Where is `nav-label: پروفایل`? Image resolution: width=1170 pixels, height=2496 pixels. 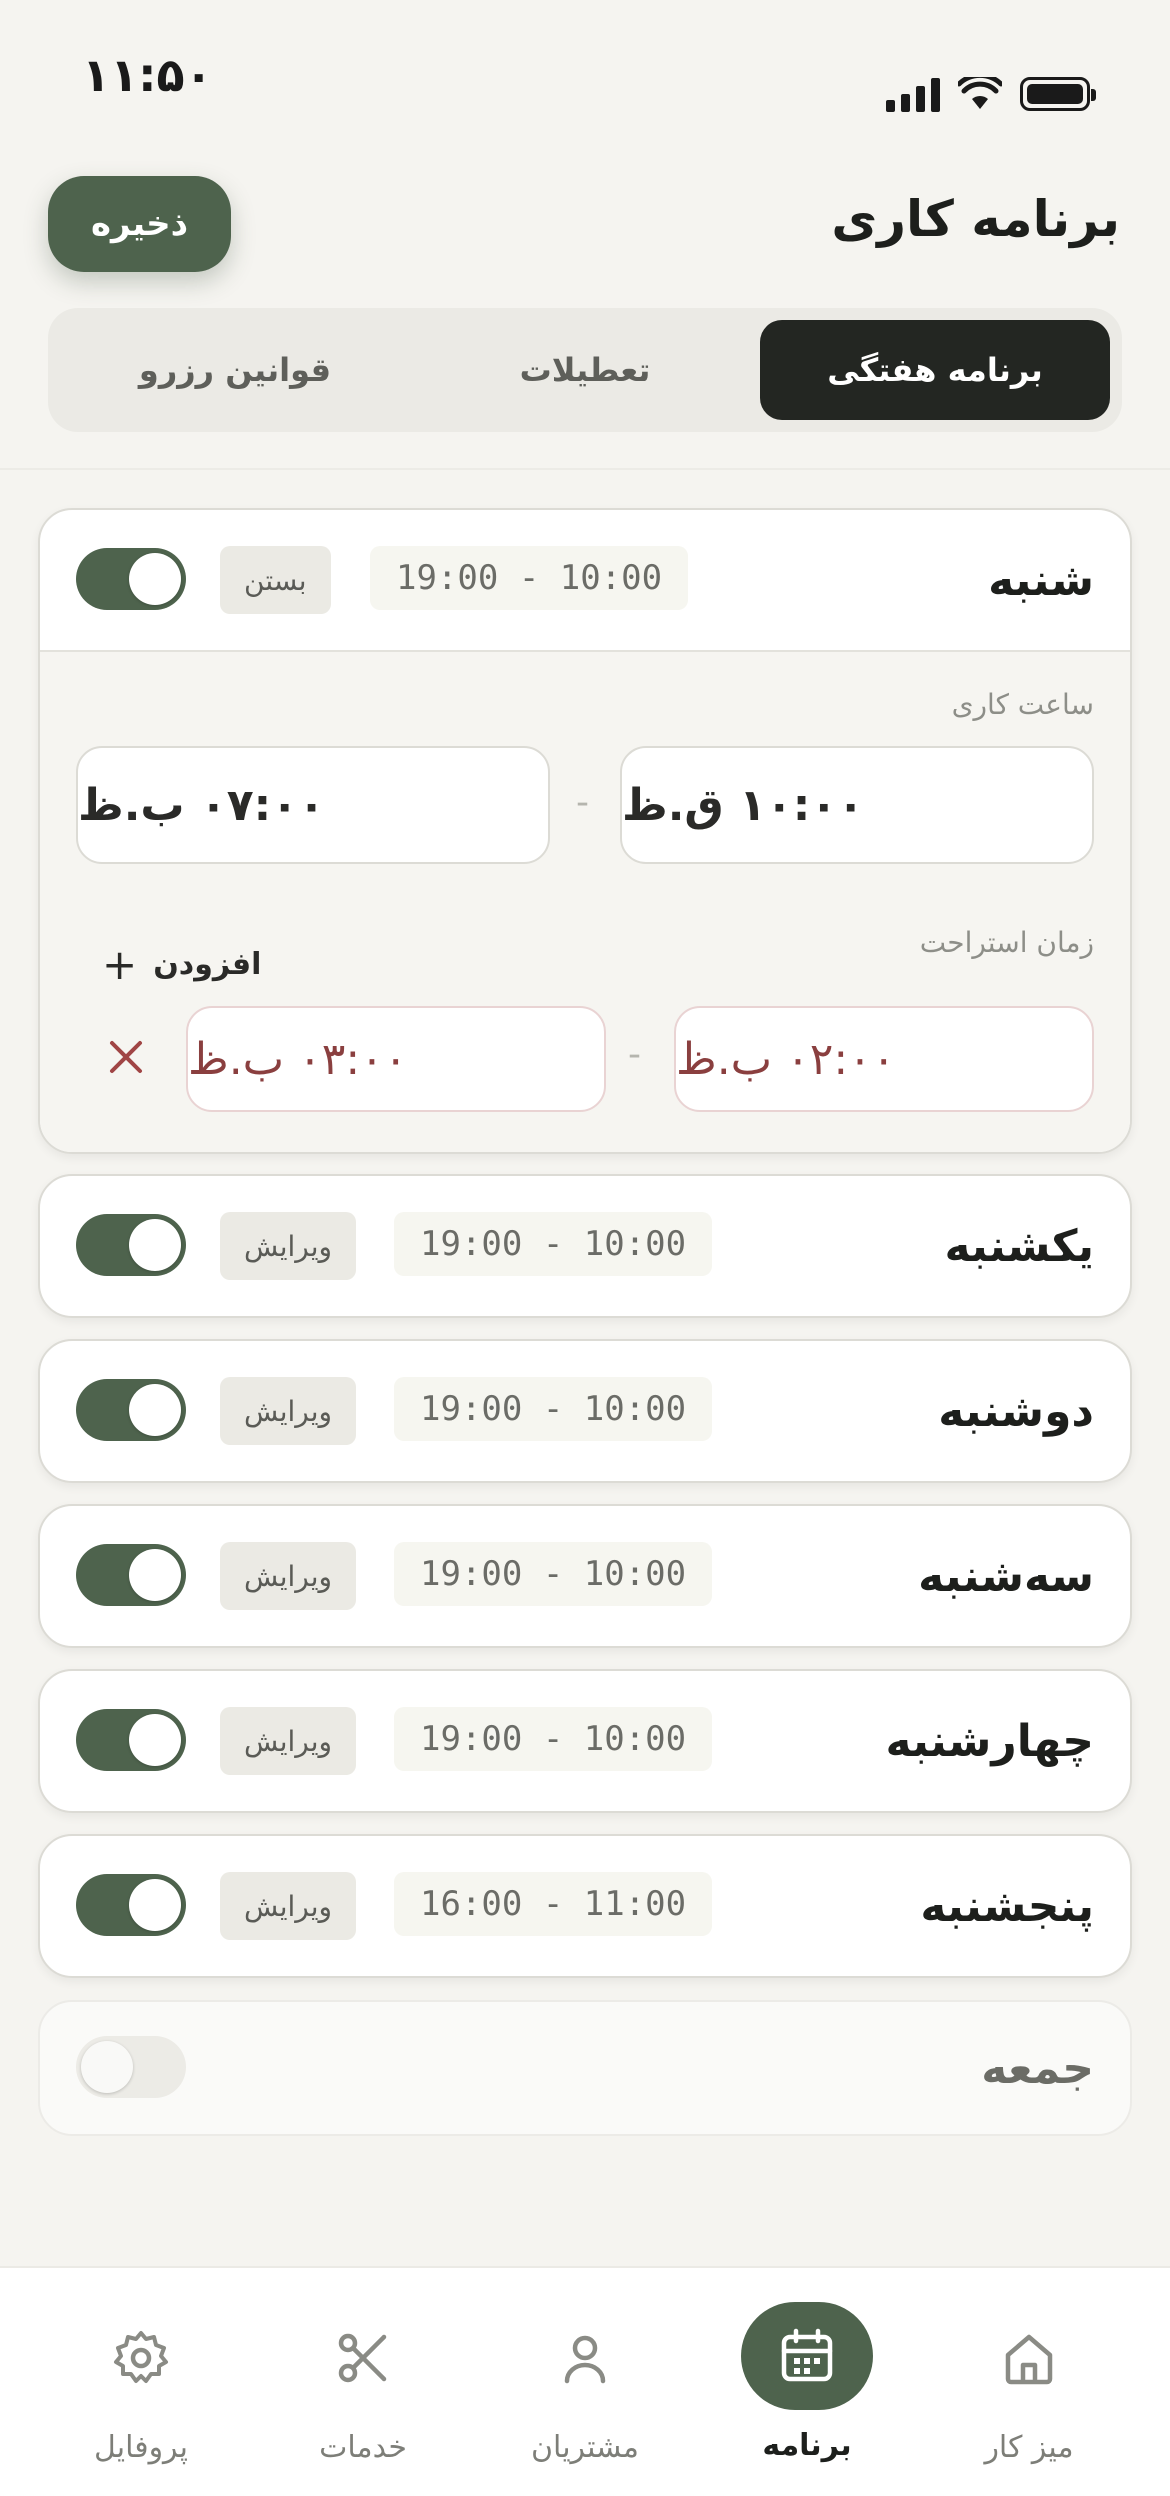
nav-label: پروفایل is located at coordinates (141, 2447).